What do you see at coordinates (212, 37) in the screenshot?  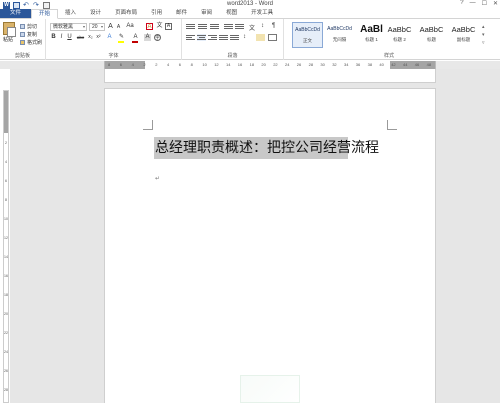 I see `align-right-icon` at bounding box center [212, 37].